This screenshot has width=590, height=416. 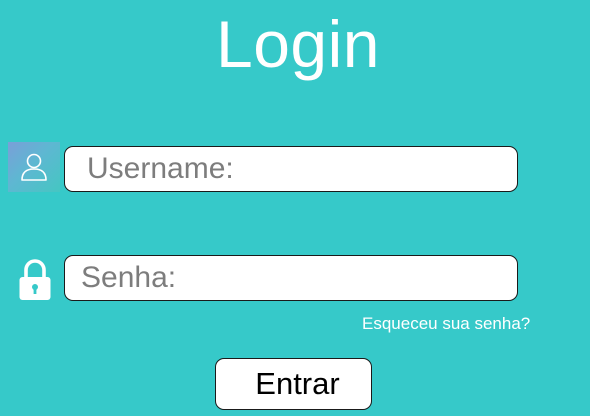 I want to click on forgot-password-link: Esqueceu sua senha?, so click(x=446, y=324).